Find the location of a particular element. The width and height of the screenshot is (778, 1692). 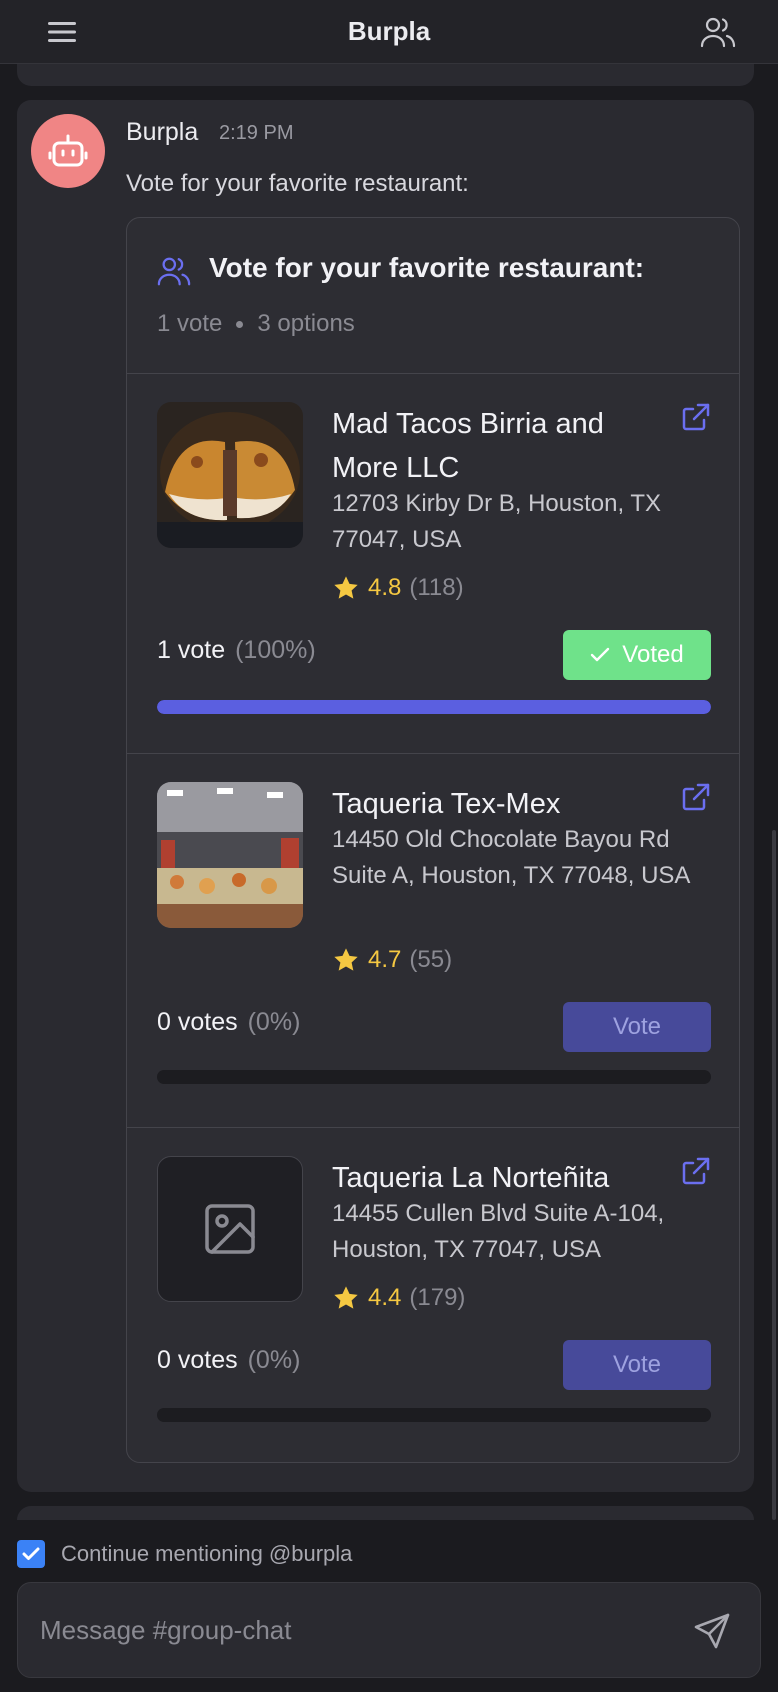

voted-button: Voted is located at coordinates (637, 655).